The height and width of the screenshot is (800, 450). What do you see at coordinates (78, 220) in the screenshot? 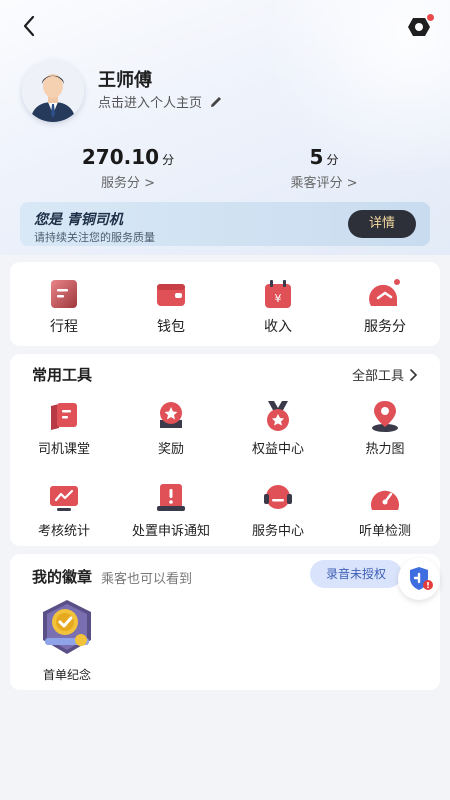
I see `level-title: 您是 青铜司机` at bounding box center [78, 220].